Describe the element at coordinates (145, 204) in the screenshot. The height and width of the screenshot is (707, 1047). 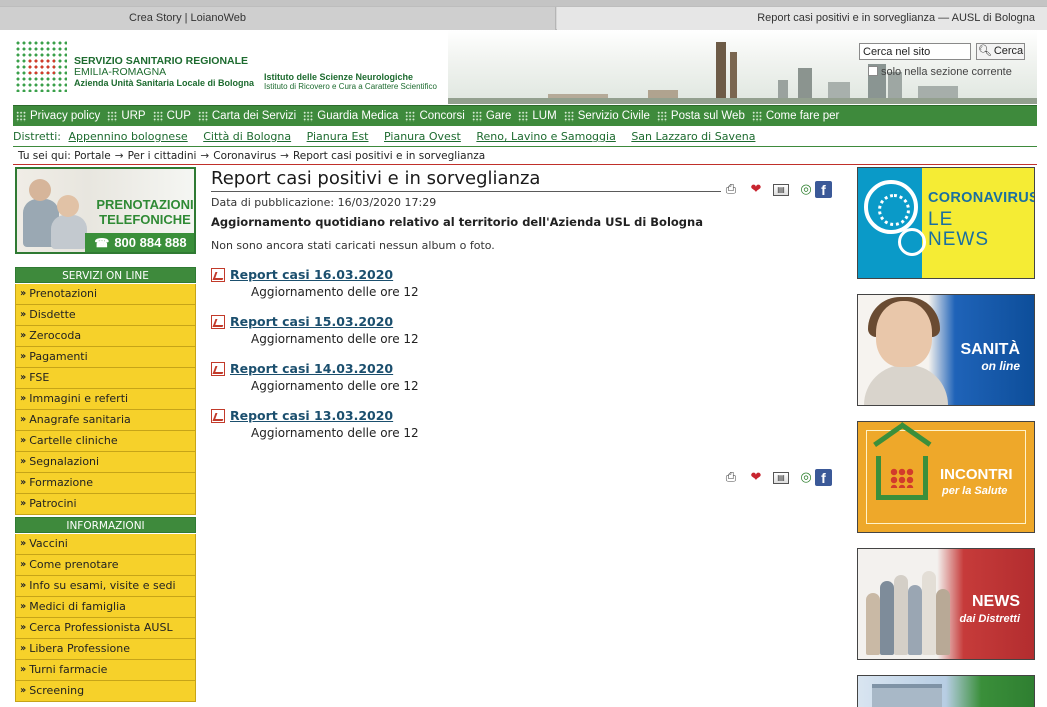
I see `phone-booking-line1: PRENOTAZIONI` at that location.